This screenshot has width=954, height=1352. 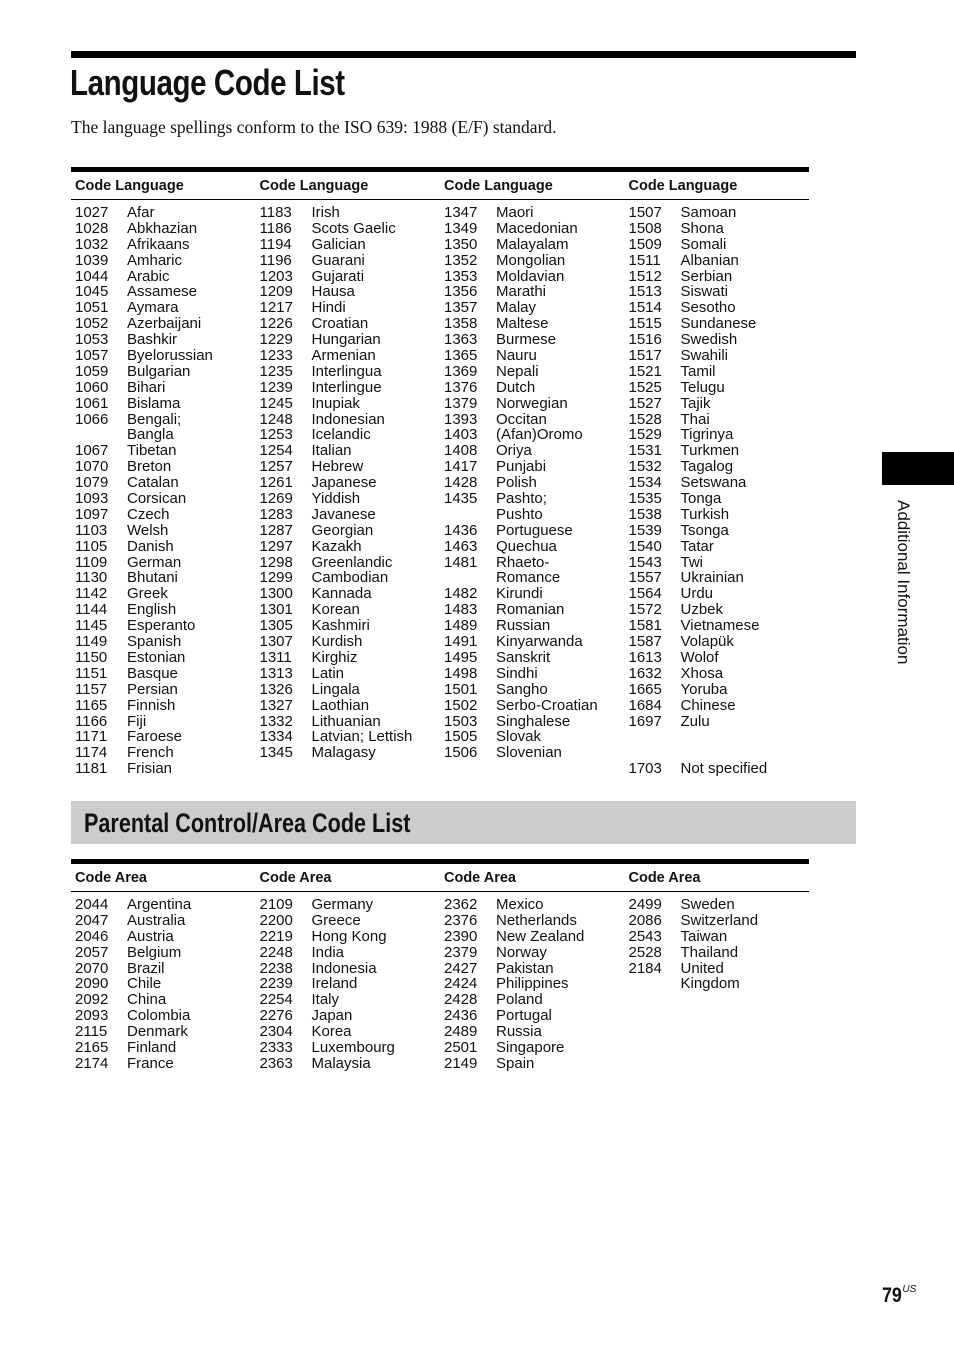 What do you see at coordinates (534, 435) in the screenshot?
I see `table-row: 1403 (Afan)Oromo` at bounding box center [534, 435].